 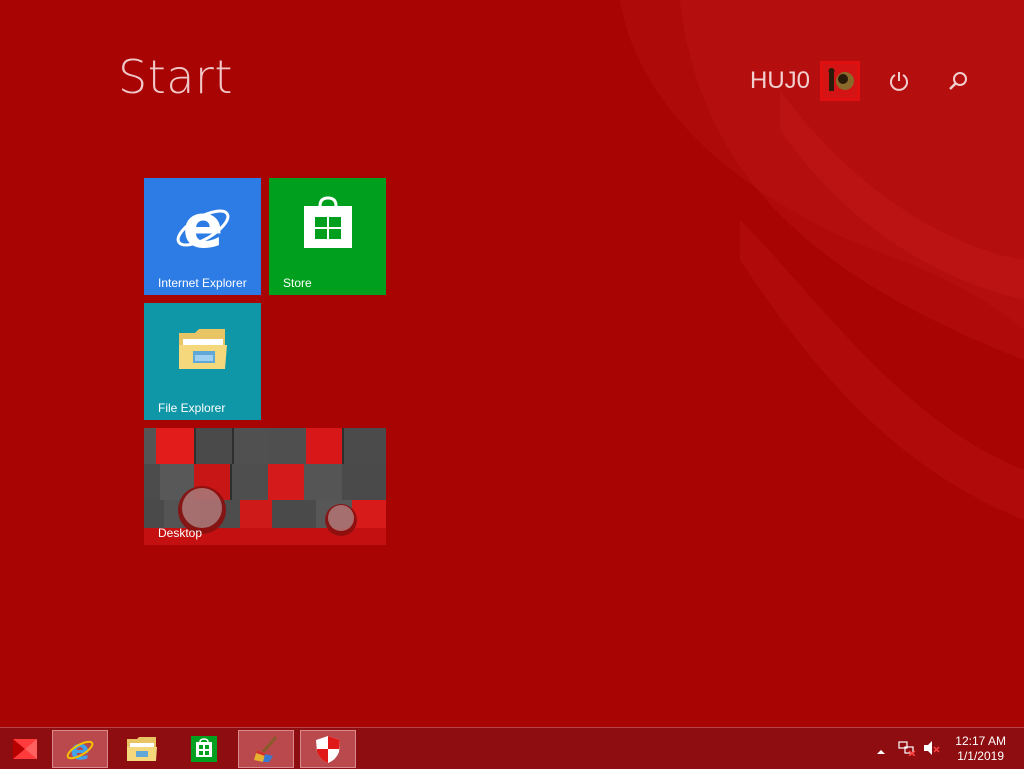 I want to click on tile-label: Internet Explorer, so click(x=202, y=283).